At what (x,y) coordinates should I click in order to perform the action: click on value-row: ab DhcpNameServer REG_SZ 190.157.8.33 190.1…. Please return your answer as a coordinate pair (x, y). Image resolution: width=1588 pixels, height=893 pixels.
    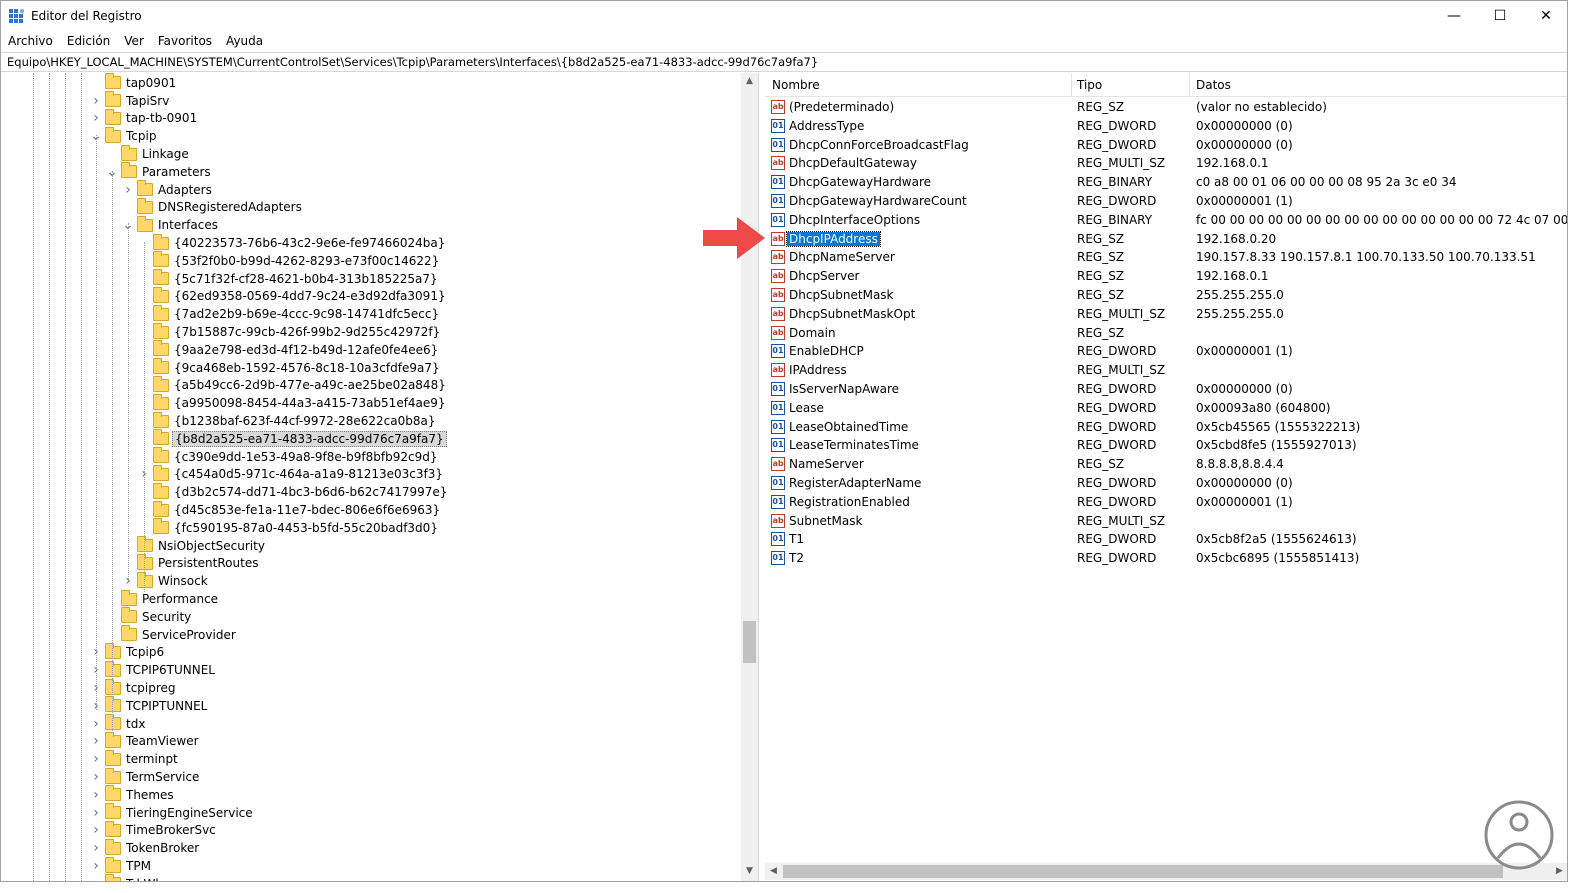
    Looking at the image, I should click on (1166, 257).